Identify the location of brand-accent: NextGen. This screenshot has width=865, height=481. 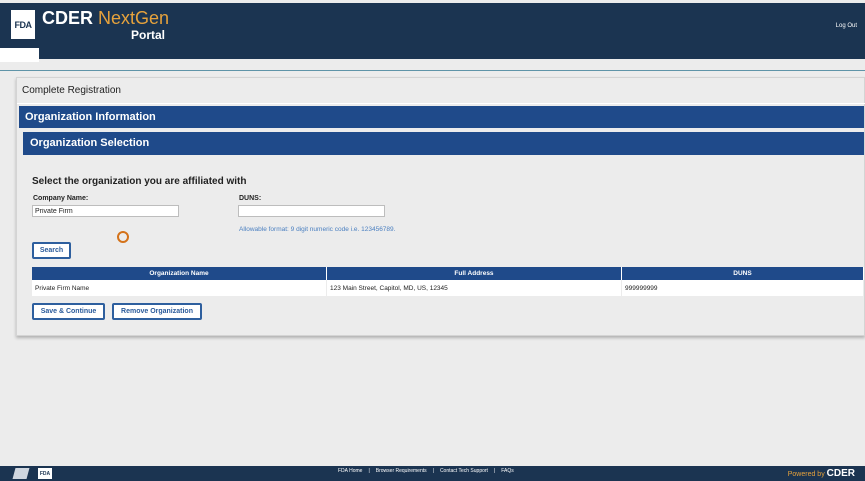
(134, 18).